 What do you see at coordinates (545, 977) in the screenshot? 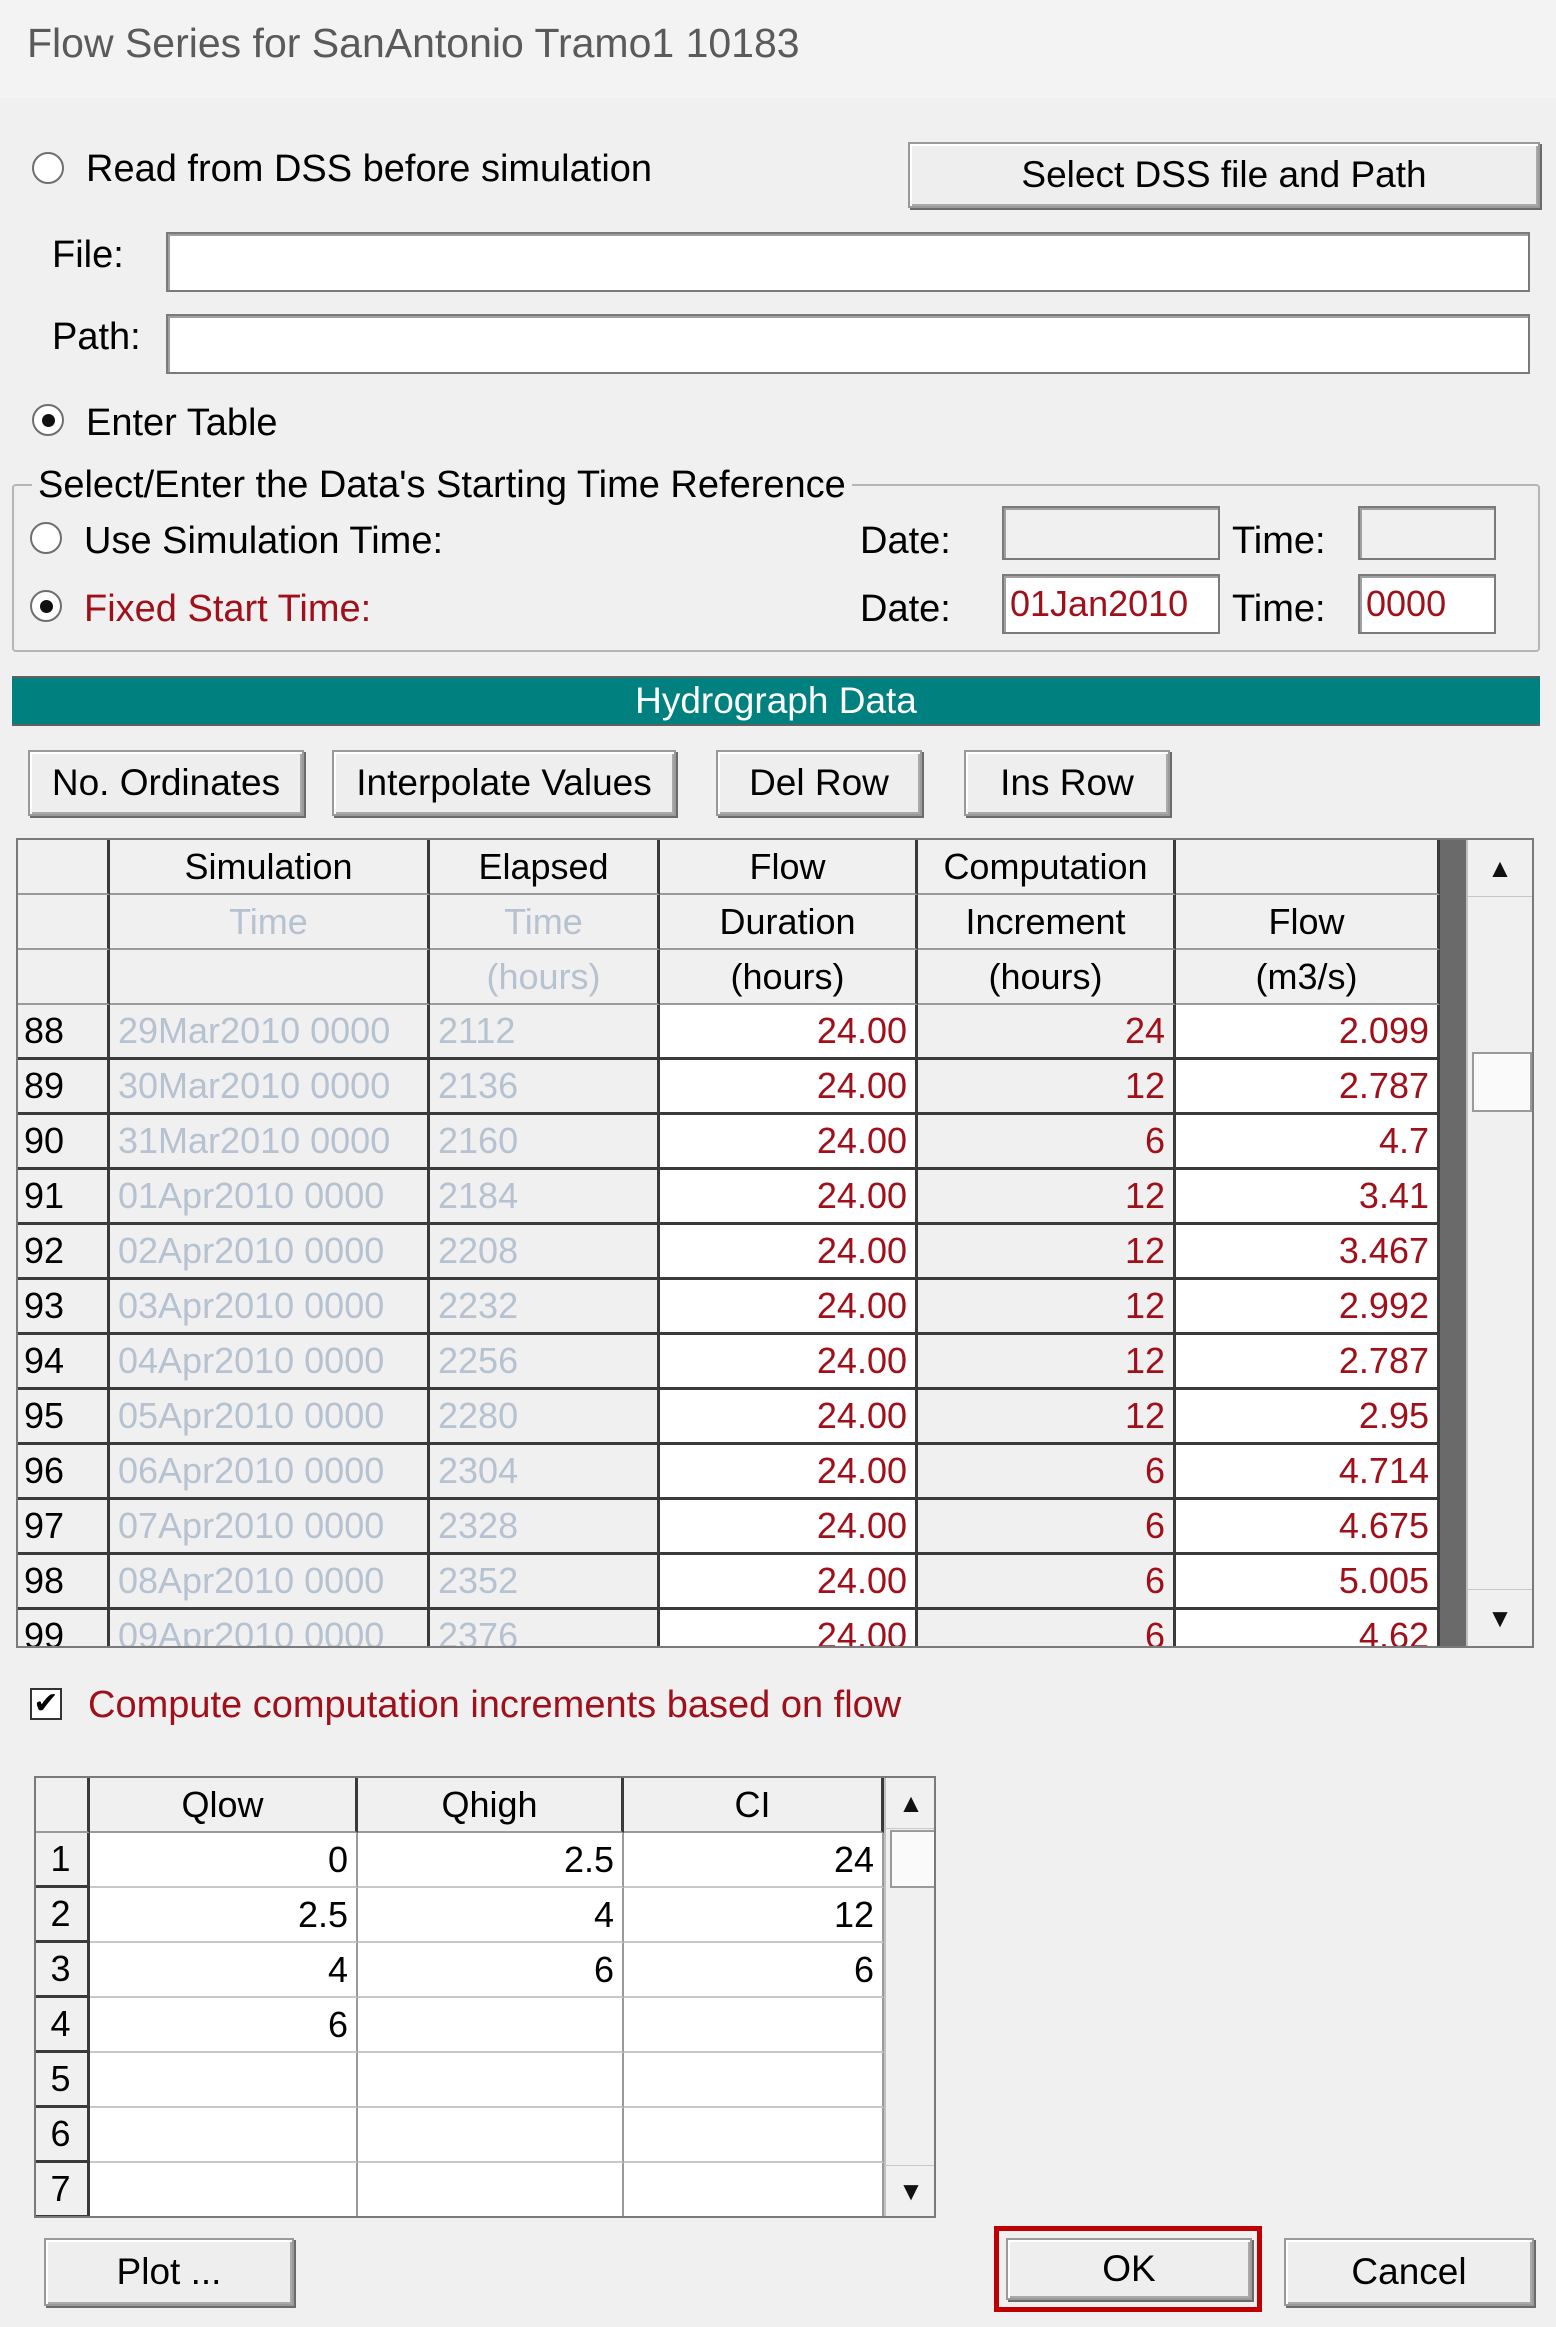
I see `column-header: (hours)` at bounding box center [545, 977].